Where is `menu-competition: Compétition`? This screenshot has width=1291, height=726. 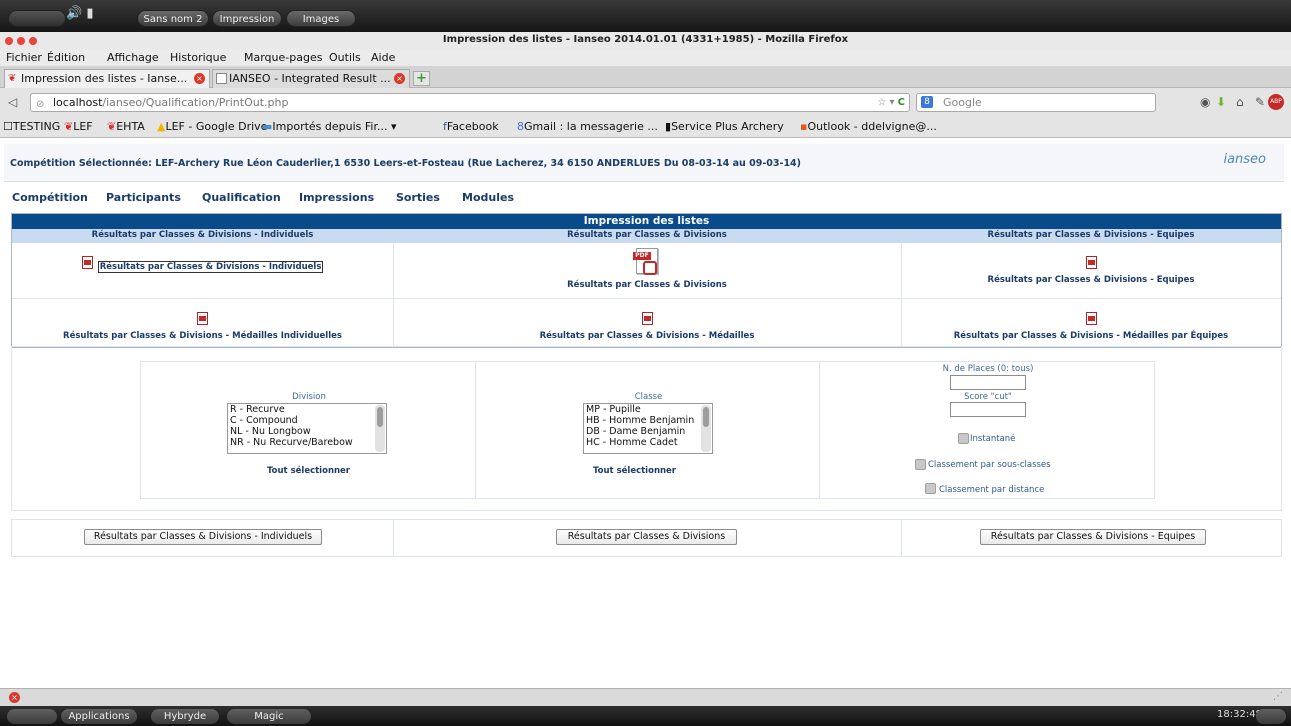 menu-competition: Compétition is located at coordinates (50, 197).